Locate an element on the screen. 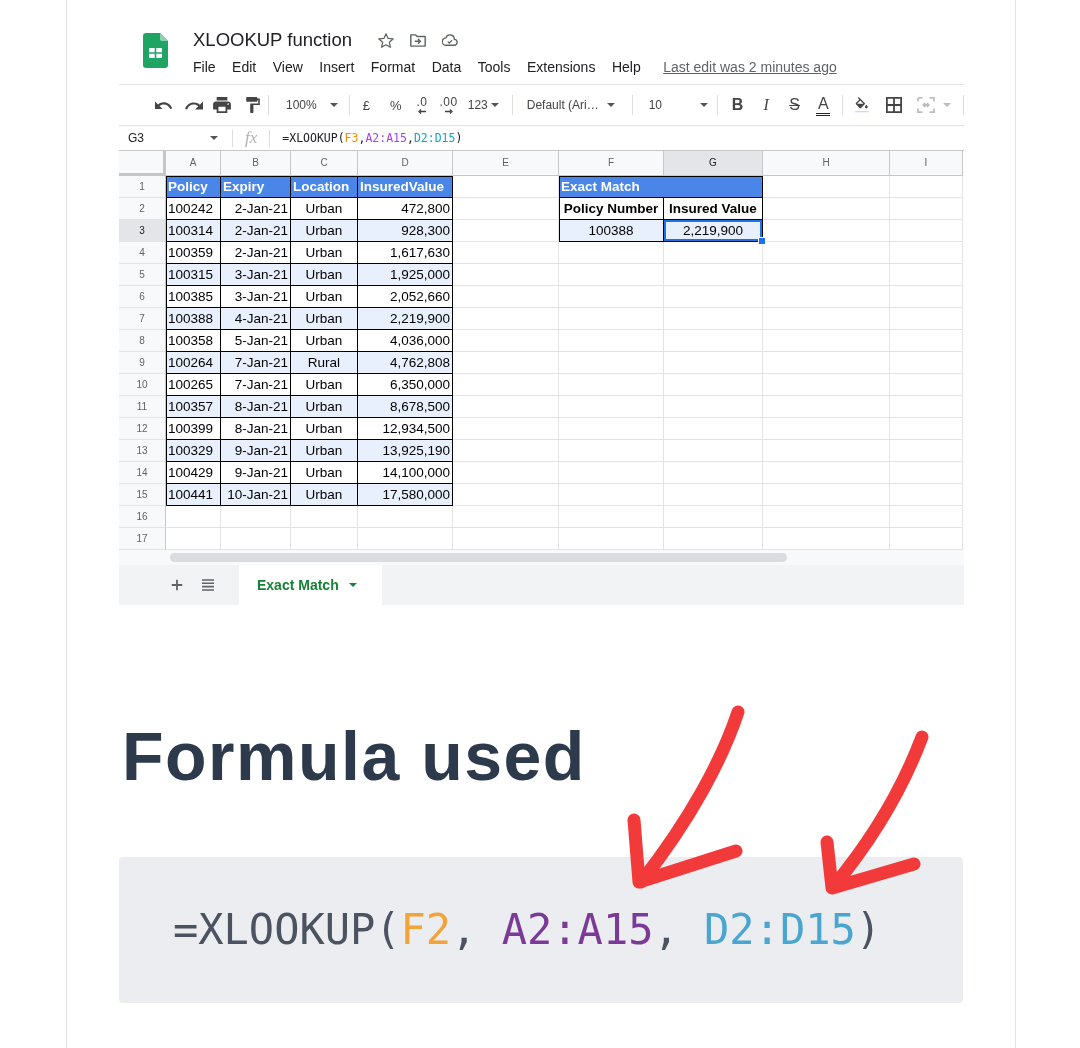 Image resolution: width=1080 pixels, height=1048 pixels. header-cell: InsuredValue is located at coordinates (405, 187).